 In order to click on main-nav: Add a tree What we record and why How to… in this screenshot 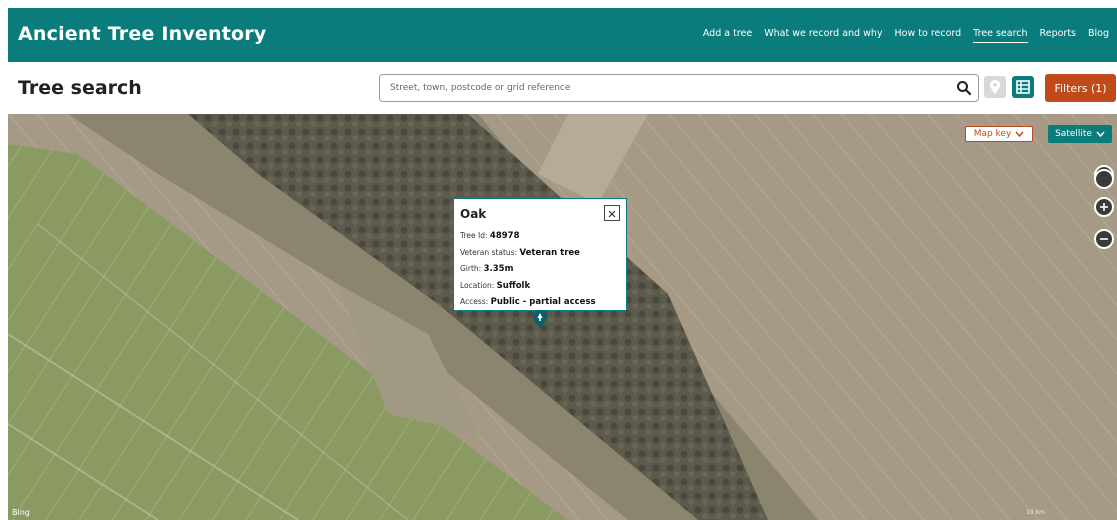, I will do `click(906, 35)`.